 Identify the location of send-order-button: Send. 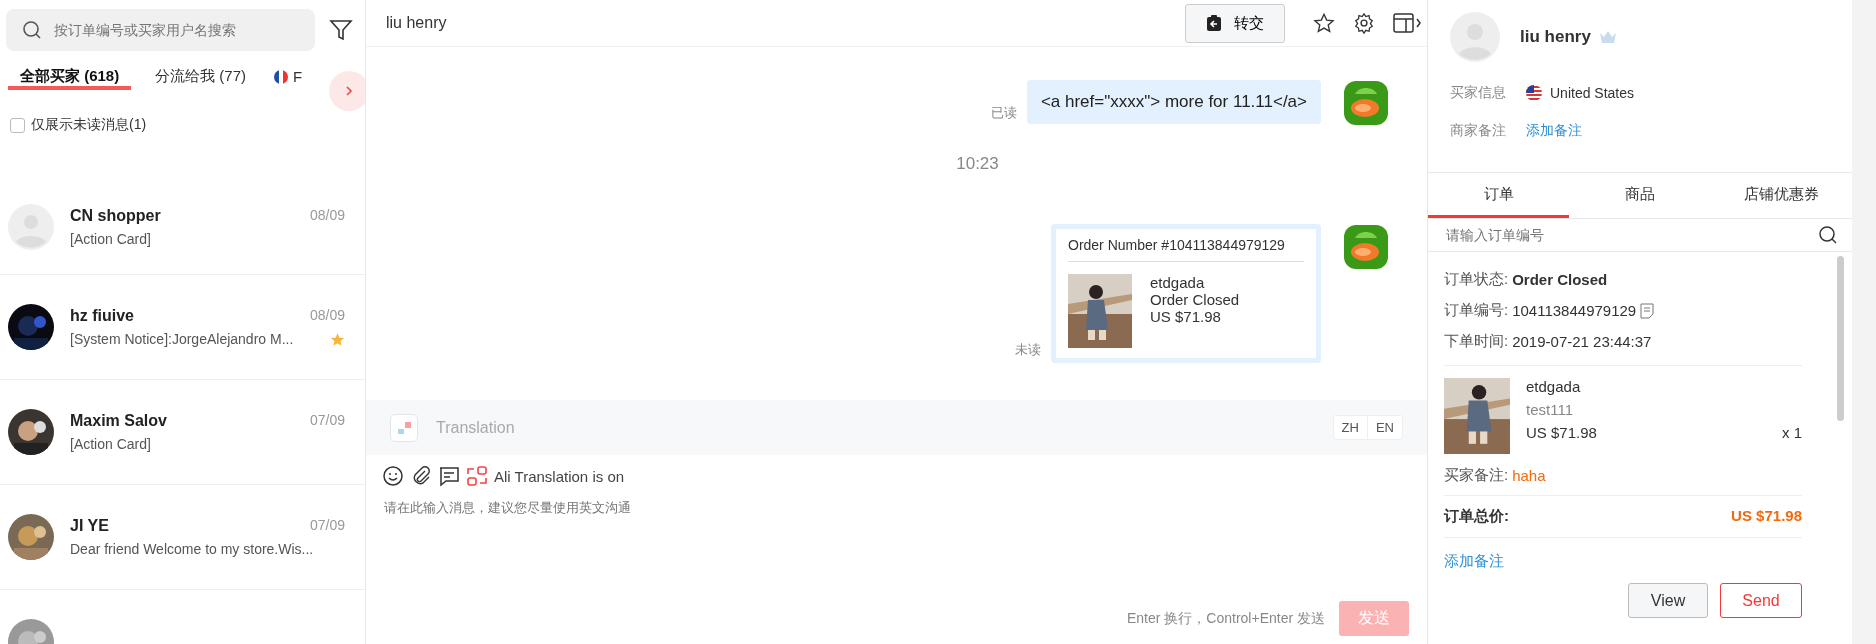
(1761, 600).